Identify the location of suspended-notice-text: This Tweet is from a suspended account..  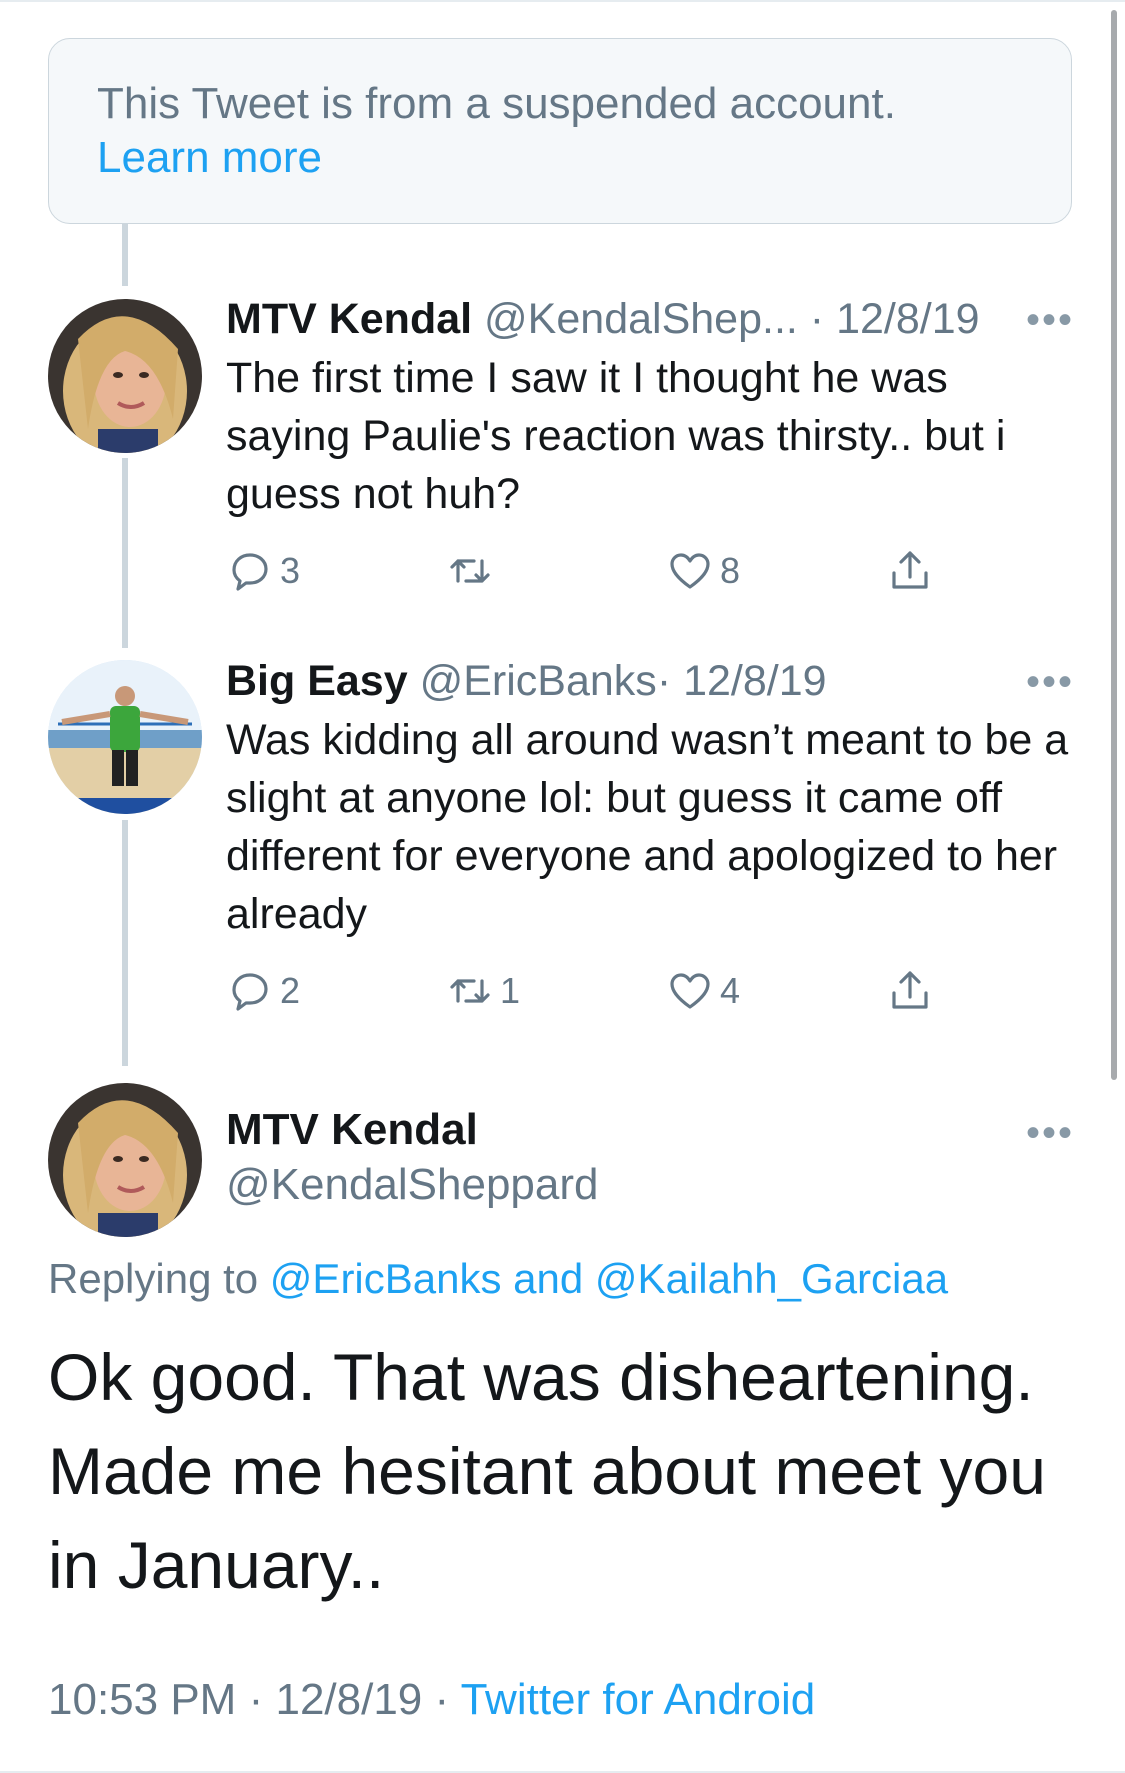
(496, 103).